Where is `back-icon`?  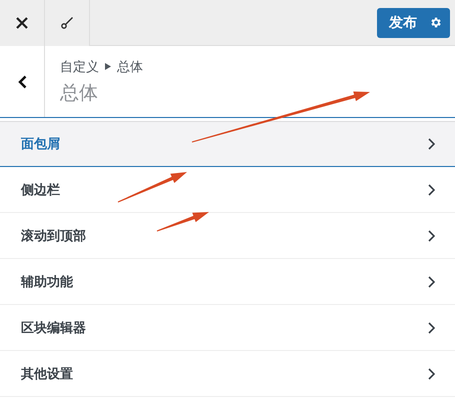 back-icon is located at coordinates (22, 81).